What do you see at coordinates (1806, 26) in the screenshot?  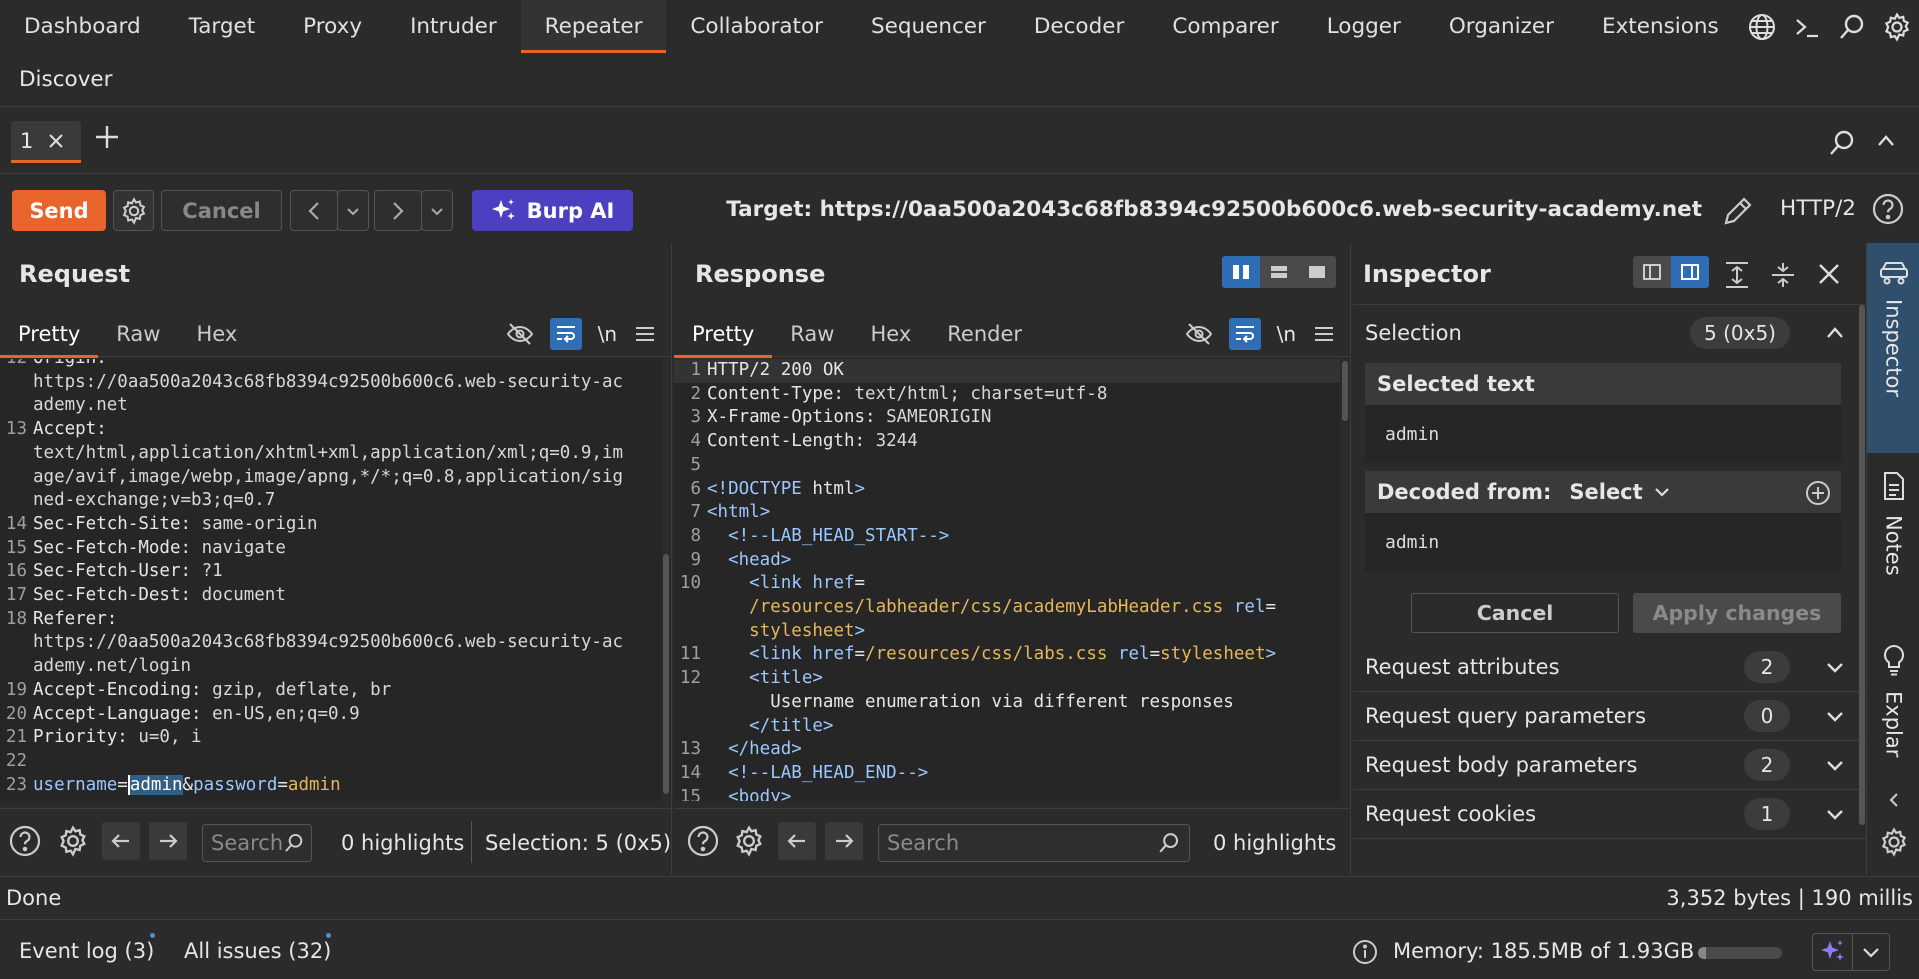 I see `terminal-icon` at bounding box center [1806, 26].